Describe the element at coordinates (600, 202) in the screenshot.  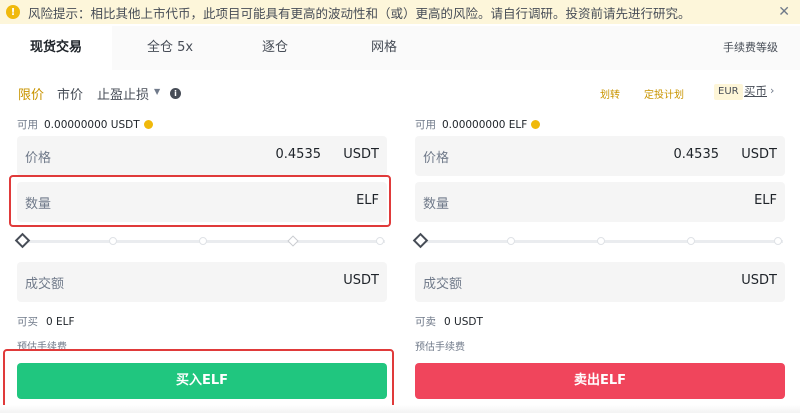
I see `sell-quantity-input: 数量 ELF` at that location.